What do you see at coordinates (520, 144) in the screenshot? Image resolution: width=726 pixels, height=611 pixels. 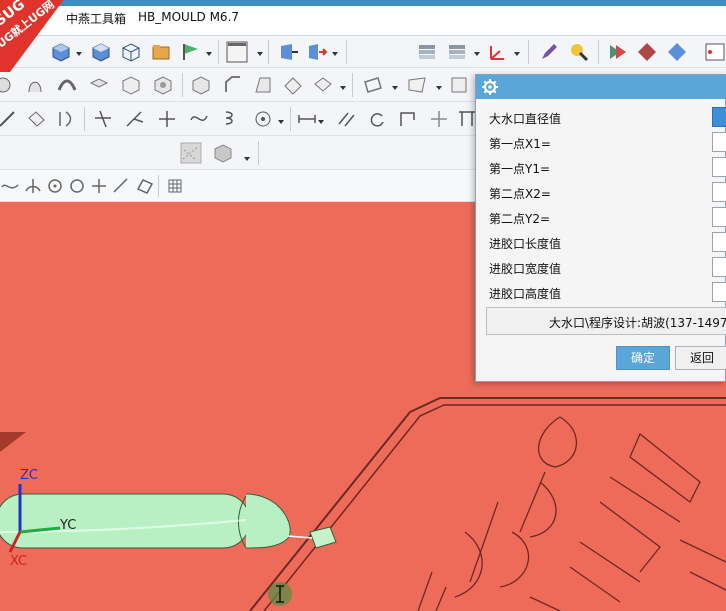 I see `field-label-point1-x: 第一点X1=` at bounding box center [520, 144].